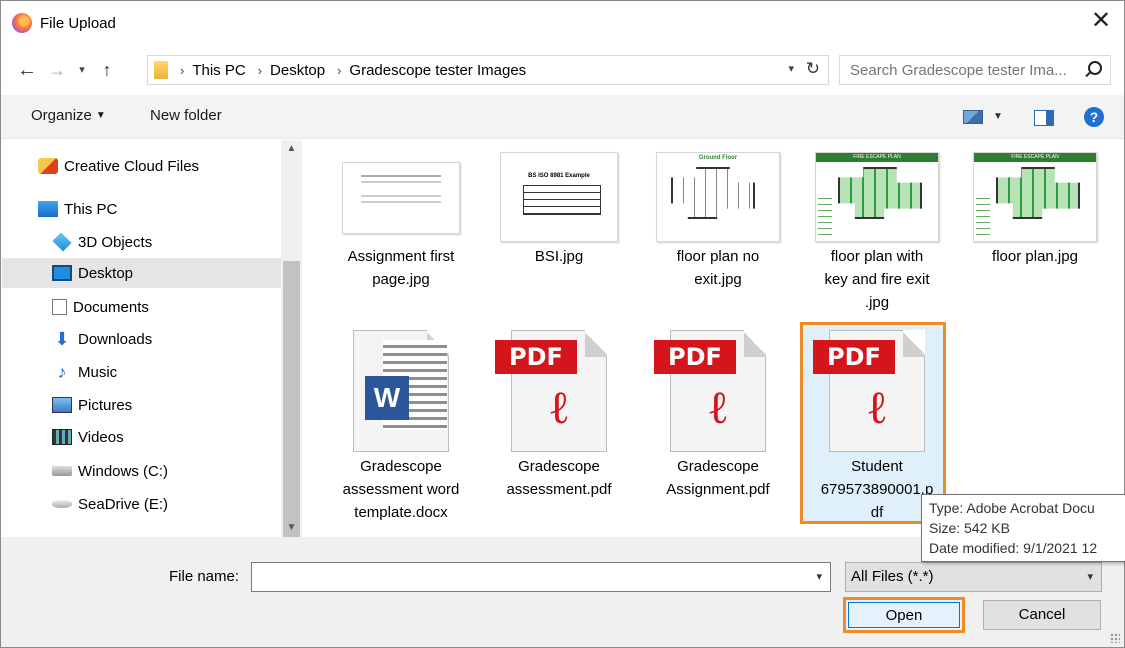 The width and height of the screenshot is (1125, 648). Describe the element at coordinates (877, 279) in the screenshot. I see `file-name: floor plan with key and fire exit .jpg` at that location.